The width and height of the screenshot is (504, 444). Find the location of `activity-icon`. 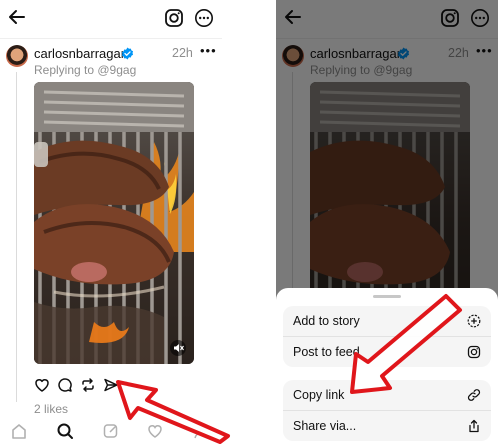

activity-icon is located at coordinates (155, 431).